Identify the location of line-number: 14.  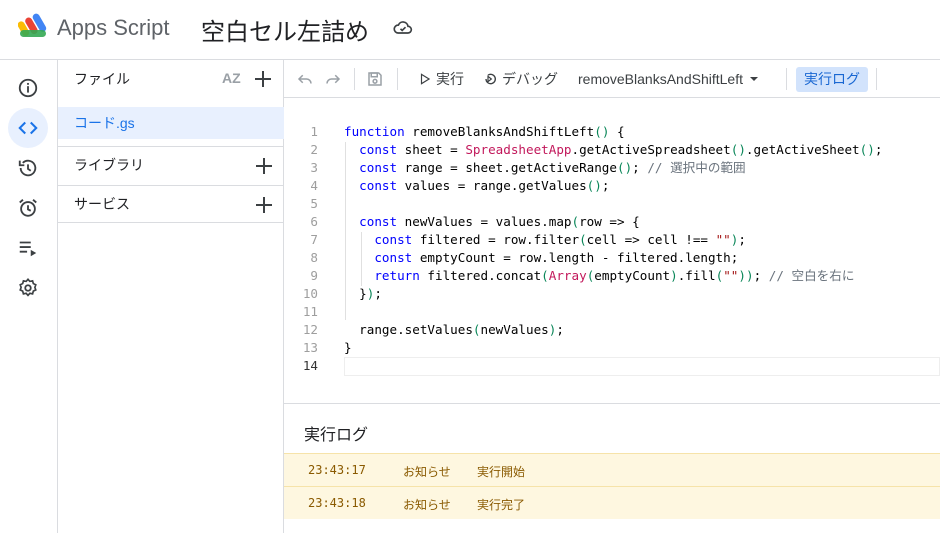
(310, 365).